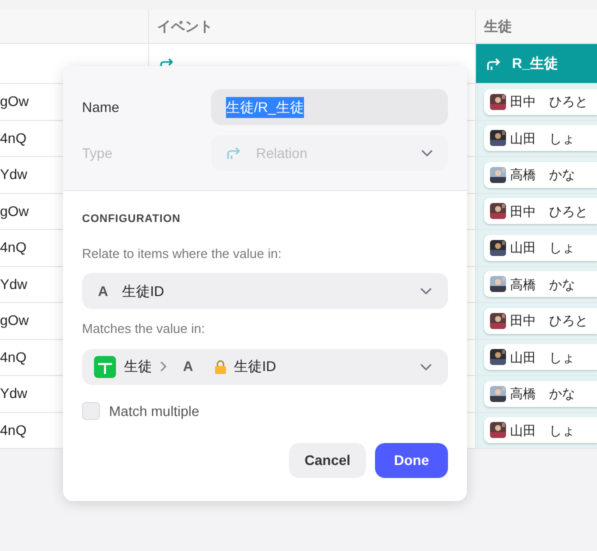 The width and height of the screenshot is (597, 551). I want to click on chevron-right-icon, so click(163, 366).